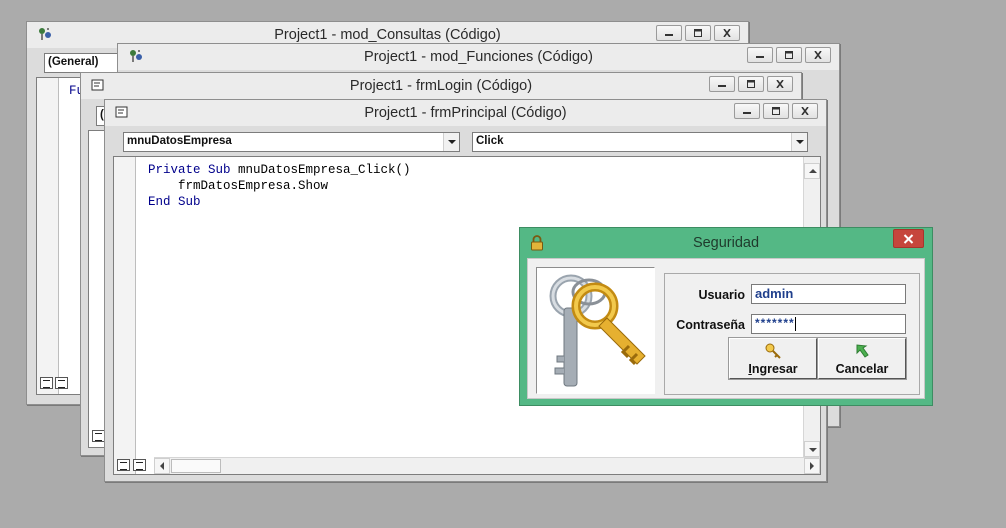  I want to click on scroll-left-icon, so click(162, 466).